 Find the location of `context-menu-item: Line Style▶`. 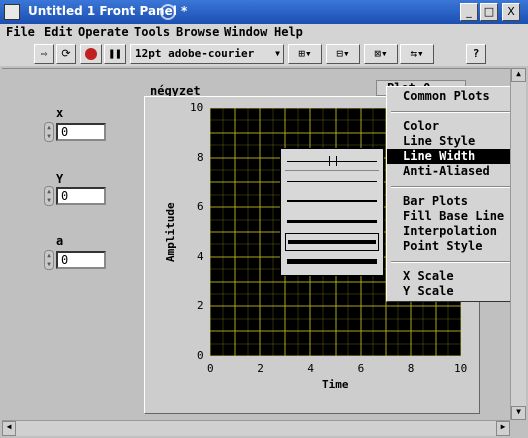

context-menu-item: Line Style▶ is located at coordinates (455, 141).